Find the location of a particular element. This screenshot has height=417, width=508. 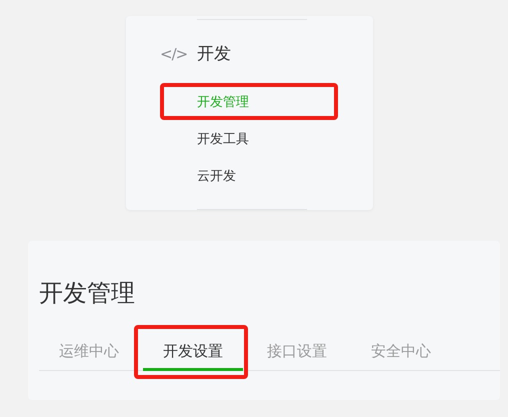

tab: 运维中心 is located at coordinates (89, 353).